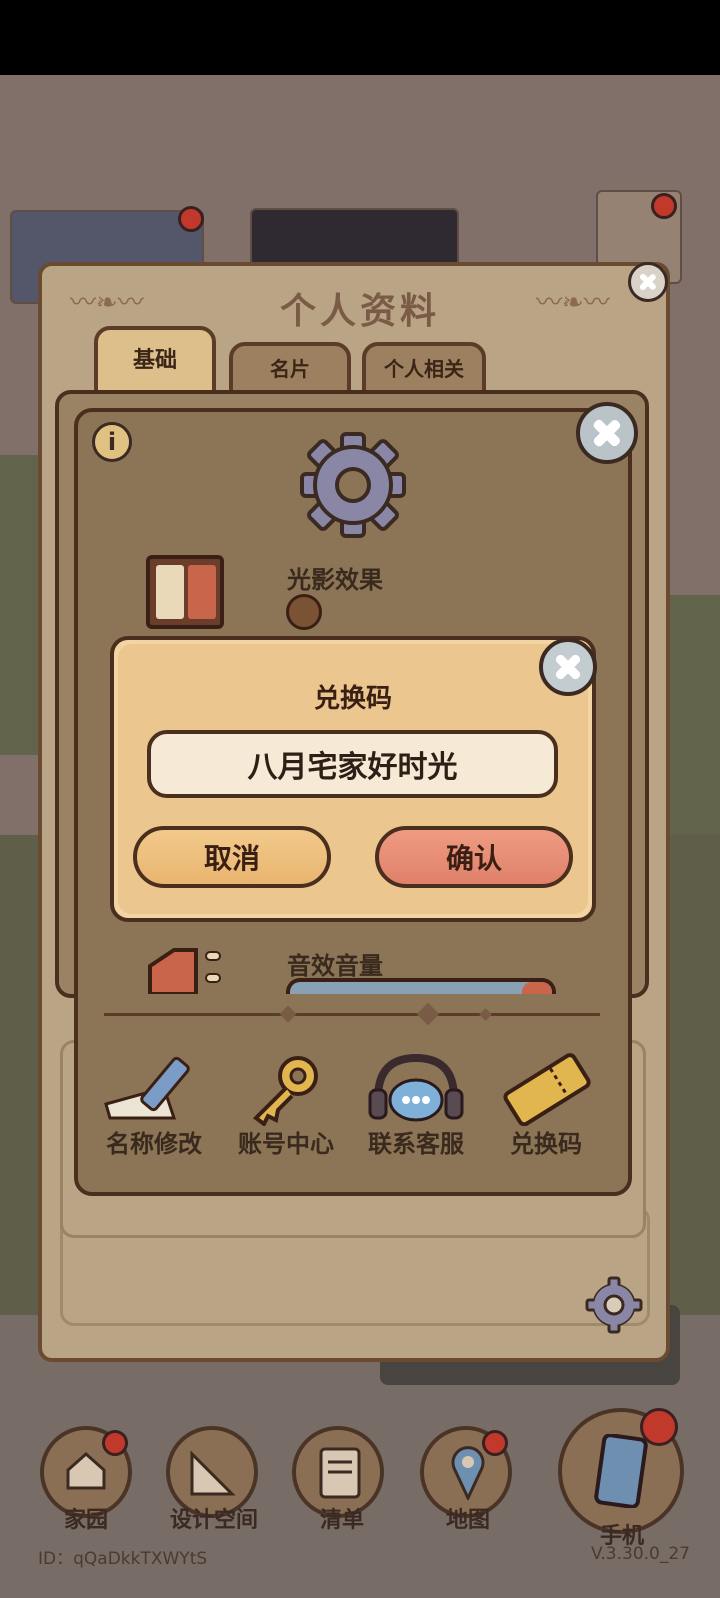 This screenshot has width=720, height=1598. Describe the element at coordinates (185, 592) in the screenshot. I see `light-shadow-icon` at that location.